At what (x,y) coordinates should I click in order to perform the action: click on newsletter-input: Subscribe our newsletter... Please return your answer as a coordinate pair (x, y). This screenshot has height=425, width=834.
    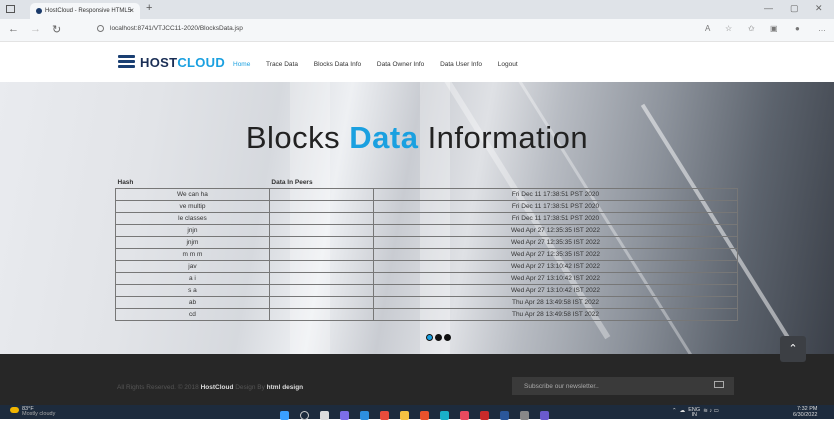
    Looking at the image, I should click on (623, 386).